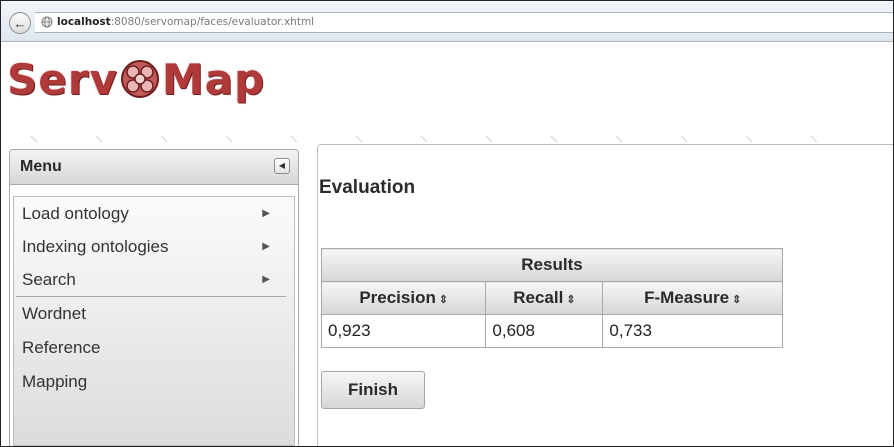 This screenshot has width=894, height=447. I want to click on menu-item-label: Search, so click(49, 279).